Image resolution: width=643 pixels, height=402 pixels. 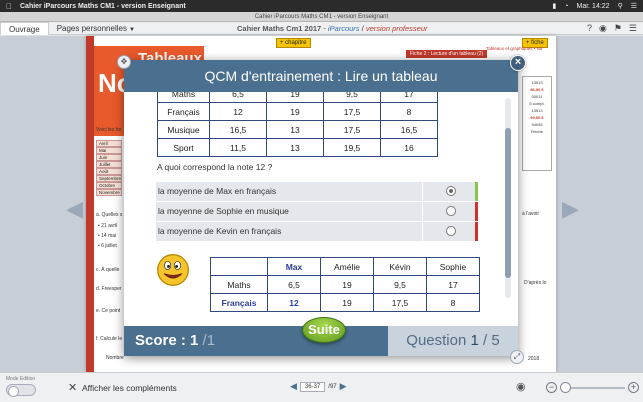 I want to click on modal-scrollbar, so click(x=508, y=198).